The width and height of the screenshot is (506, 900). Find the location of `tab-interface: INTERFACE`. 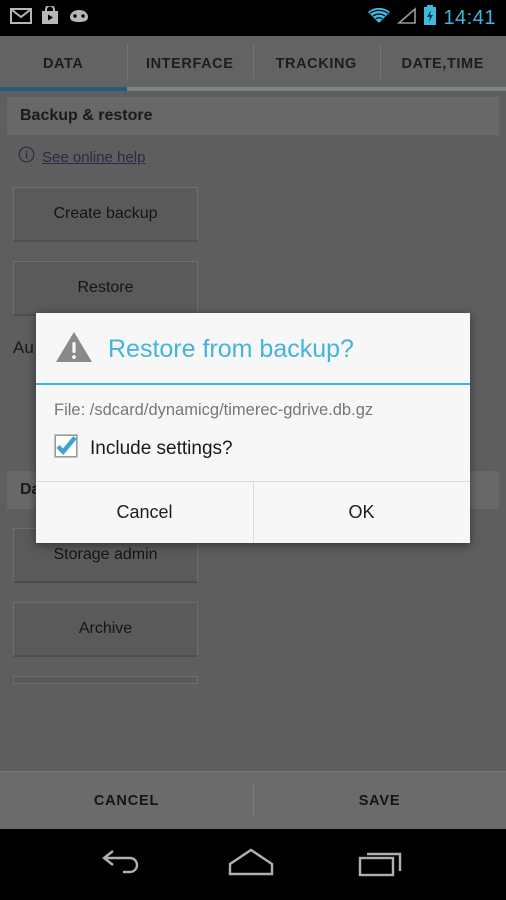

tab-interface: INTERFACE is located at coordinates (189, 63).